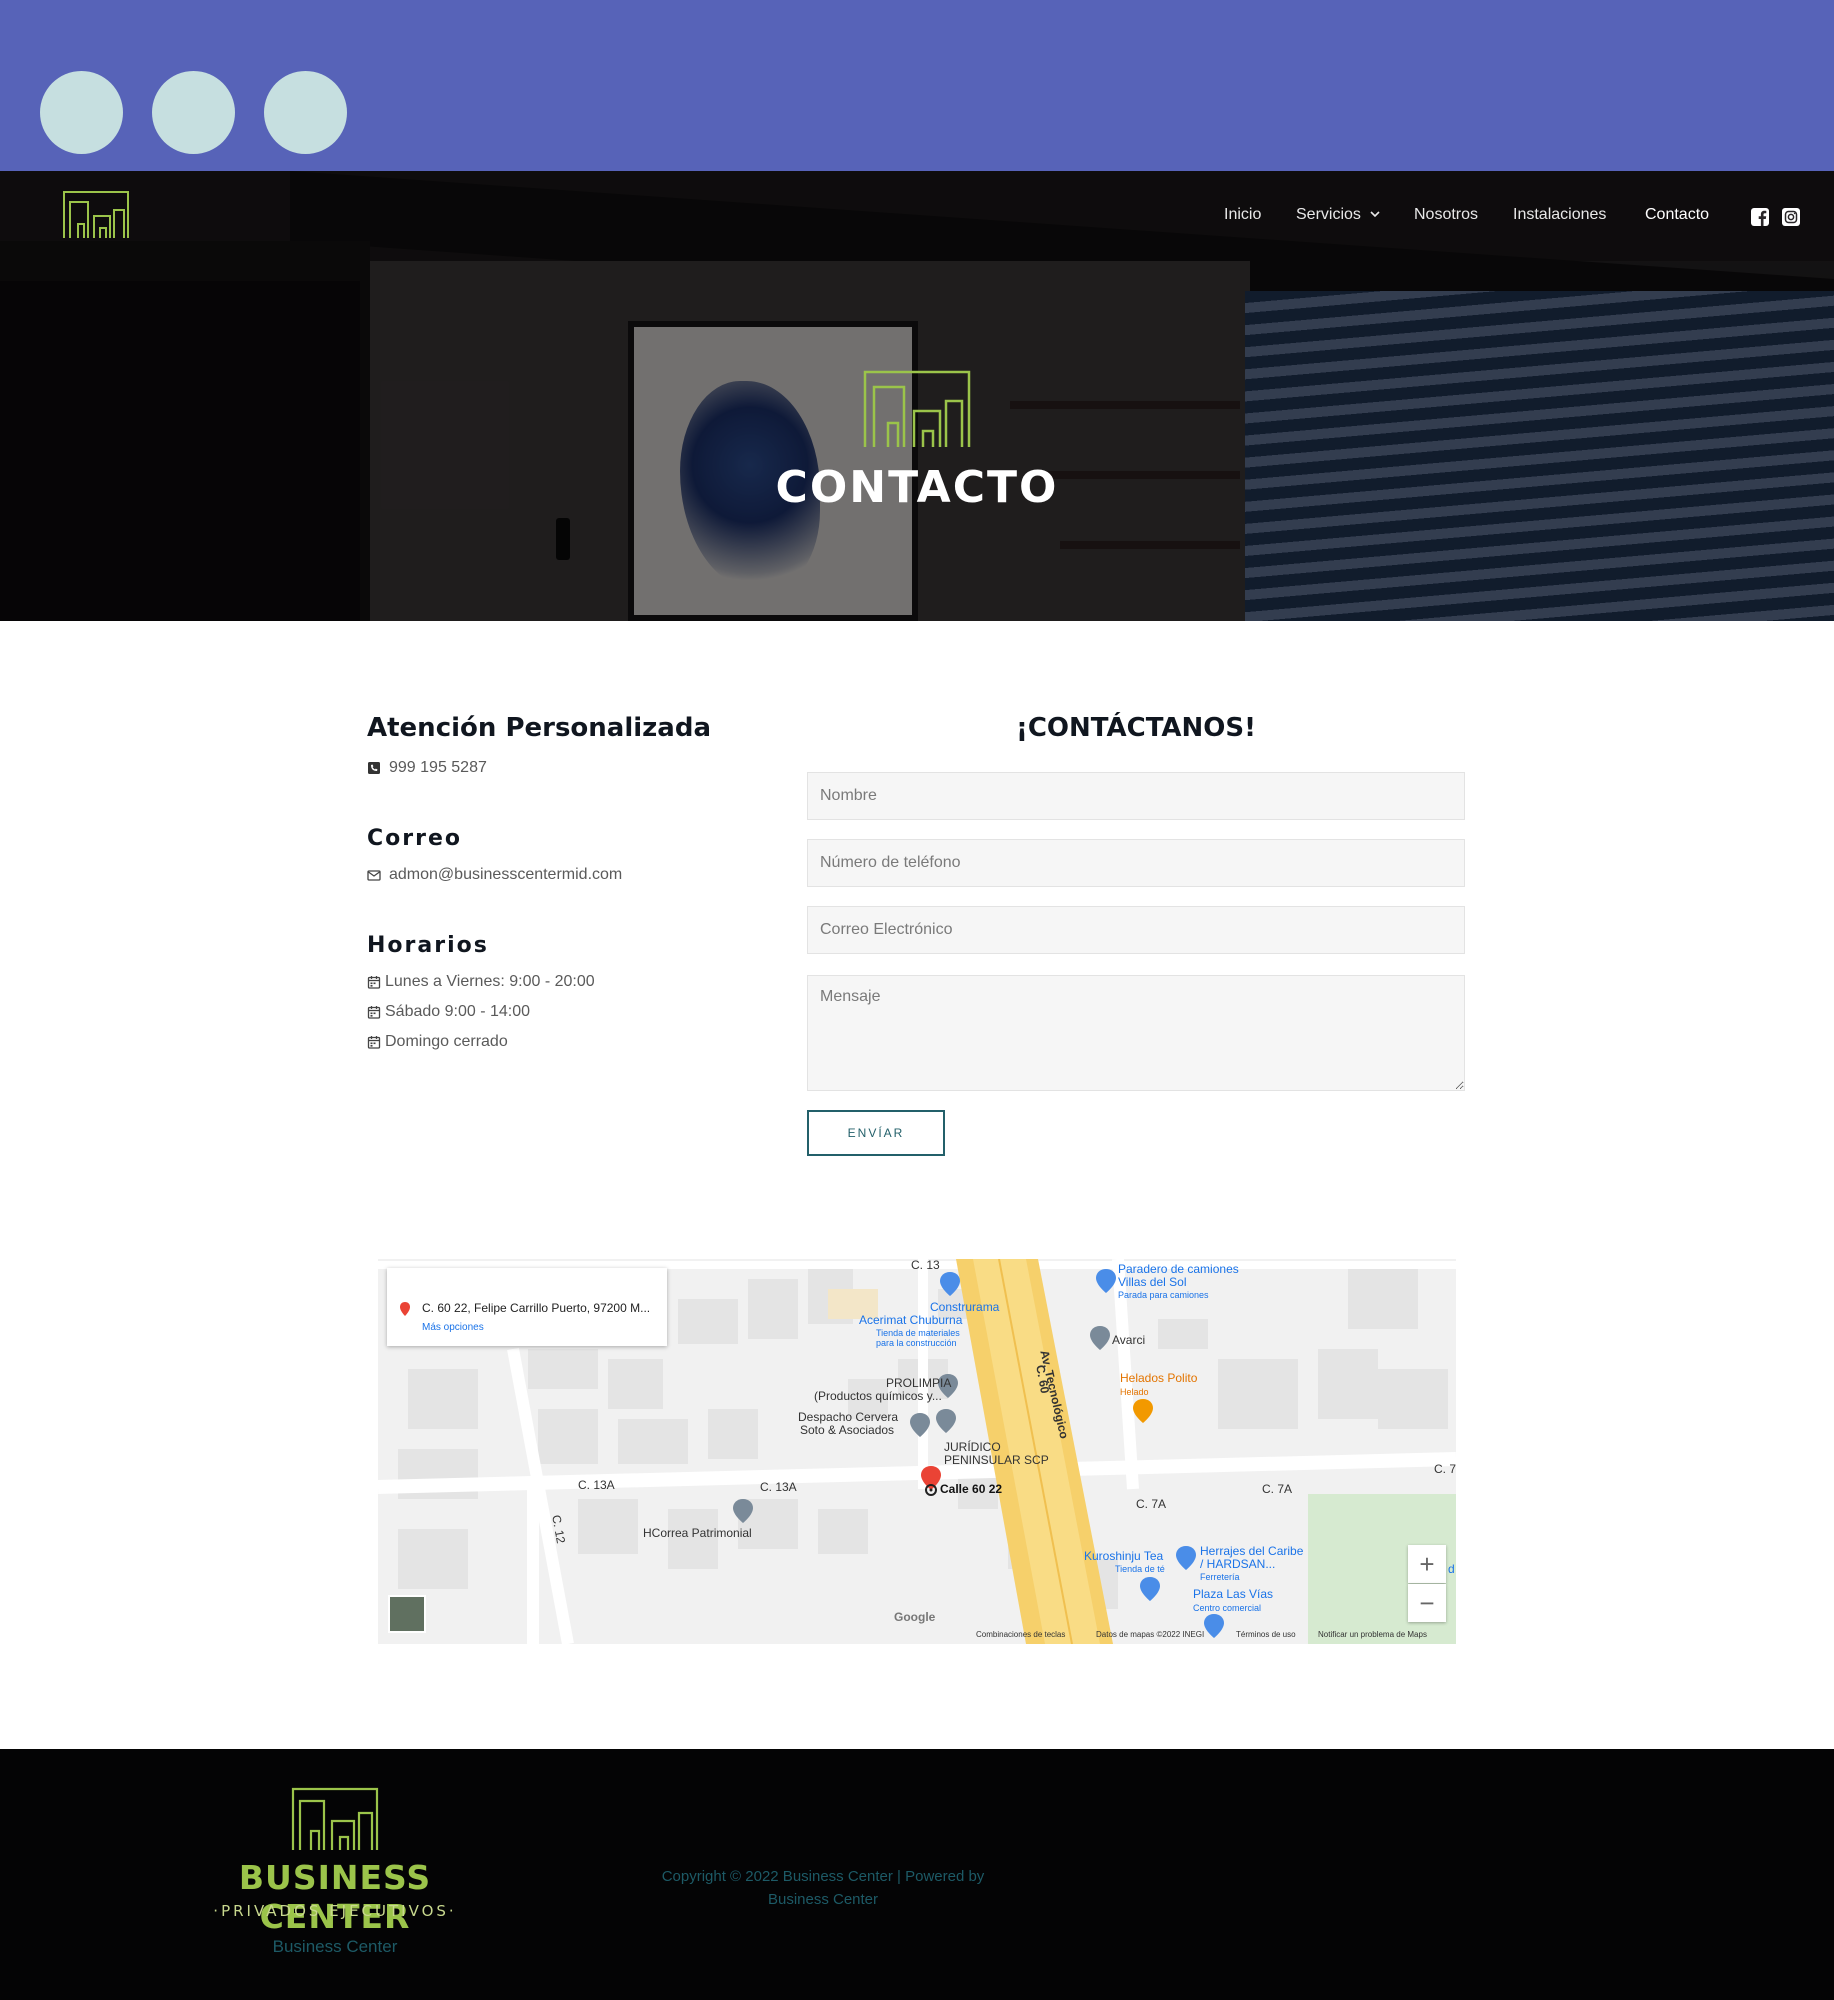 The width and height of the screenshot is (1834, 2000). I want to click on footer-brand-name: BUSINESS CENTER, so click(335, 1897).